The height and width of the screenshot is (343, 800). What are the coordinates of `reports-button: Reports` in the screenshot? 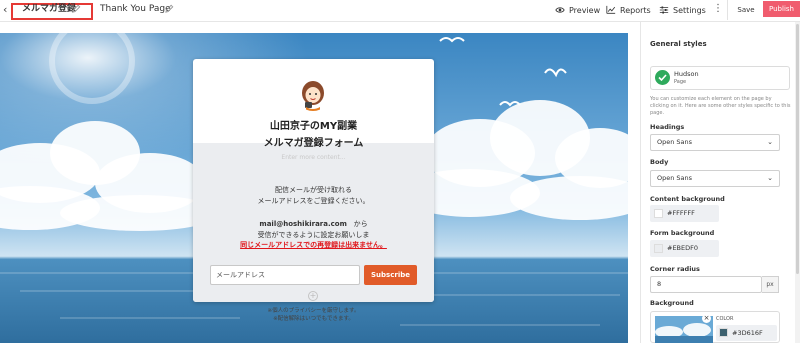 It's located at (628, 10).